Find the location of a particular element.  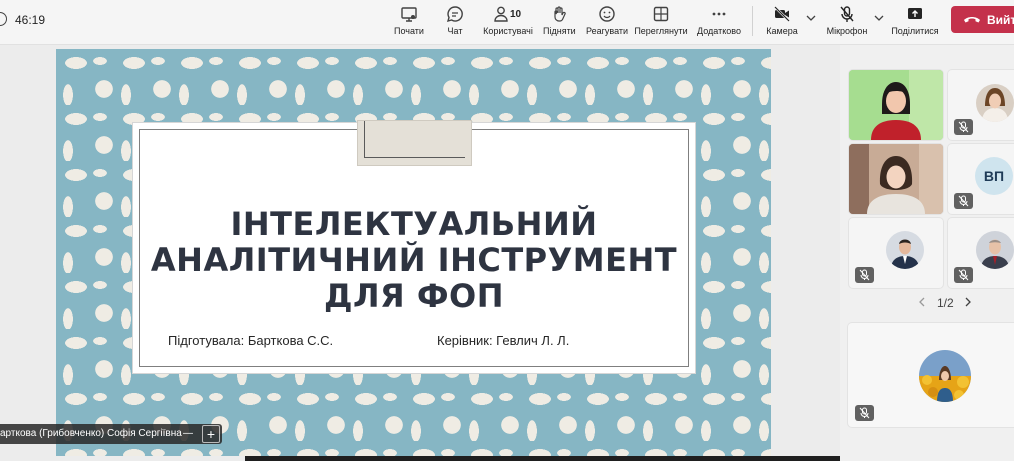

more-button: Додатково is located at coordinates (719, 22).